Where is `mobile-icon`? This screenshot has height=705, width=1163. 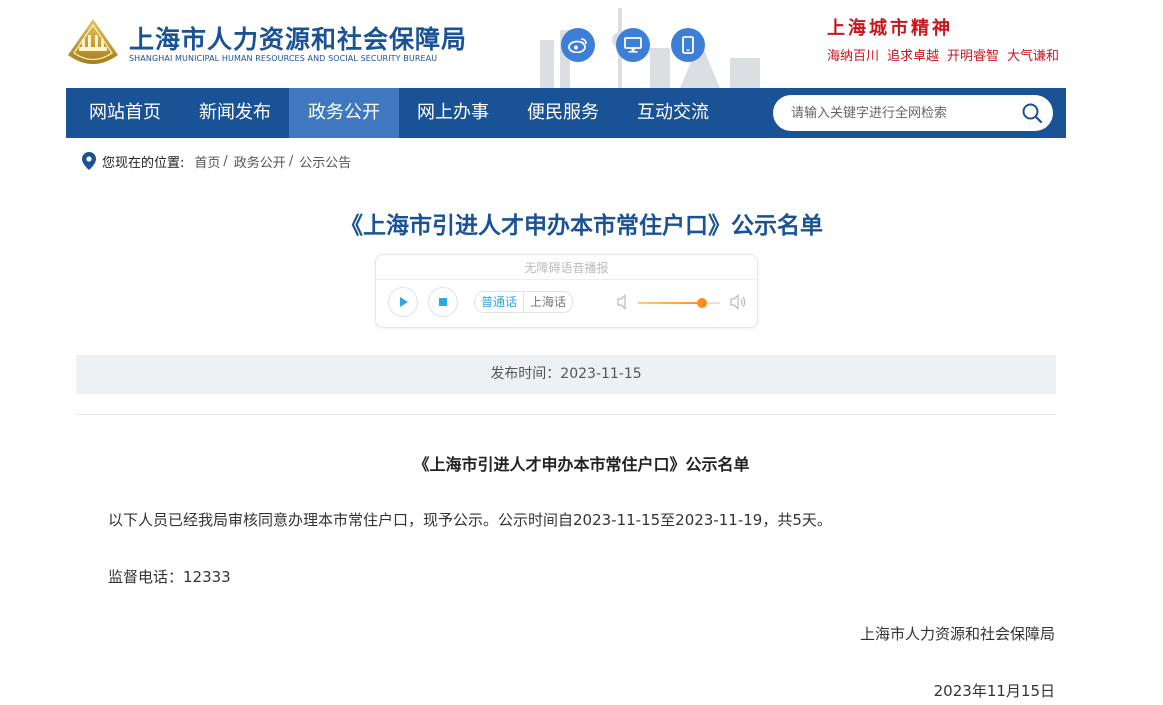 mobile-icon is located at coordinates (688, 45).